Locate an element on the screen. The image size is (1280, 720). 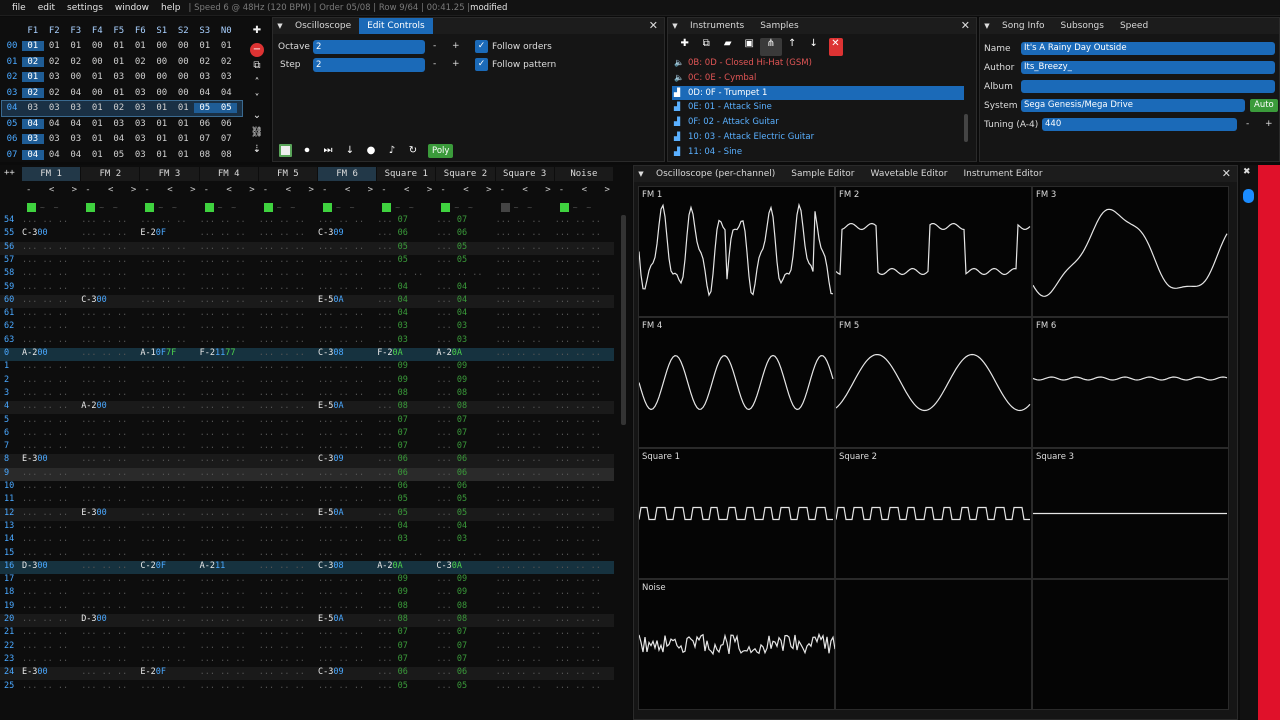
link-icon: ⛓ is located at coordinates (257, 135).